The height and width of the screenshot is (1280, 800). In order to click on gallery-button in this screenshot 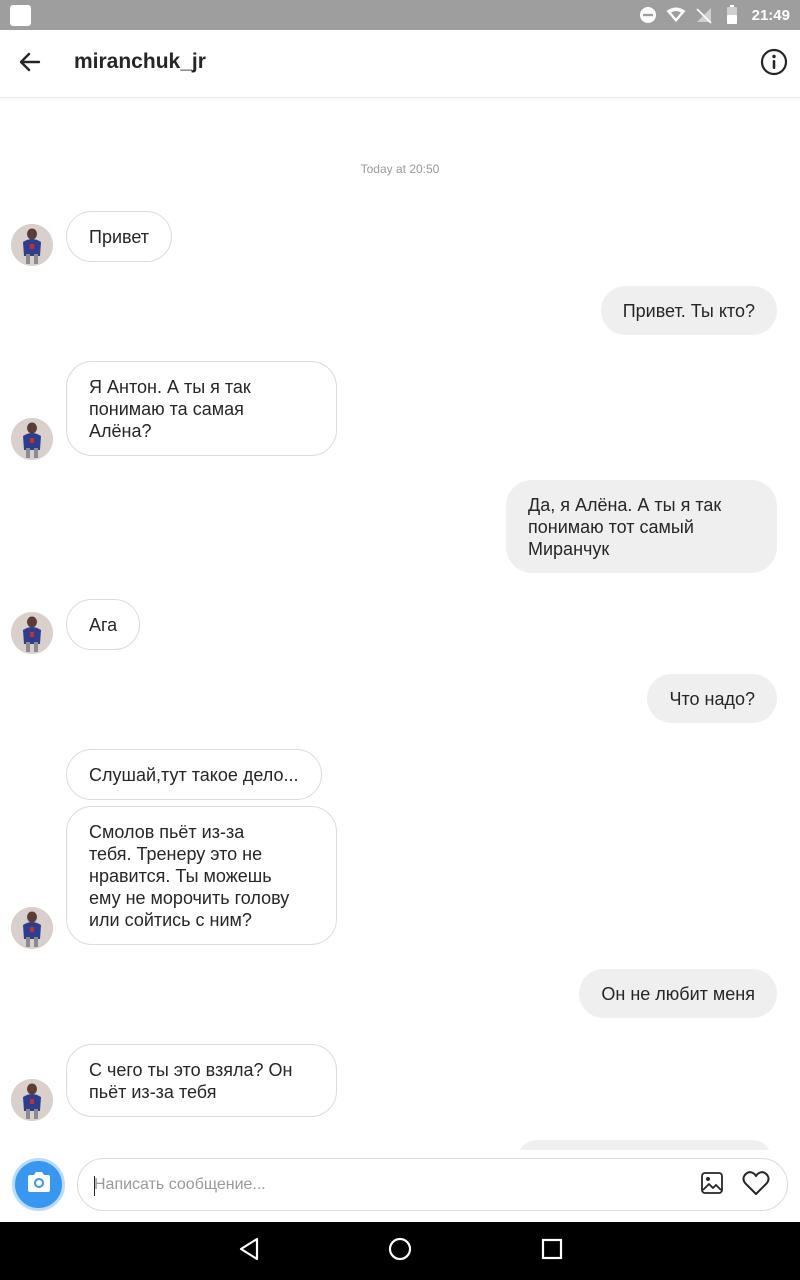, I will do `click(712, 1185)`.